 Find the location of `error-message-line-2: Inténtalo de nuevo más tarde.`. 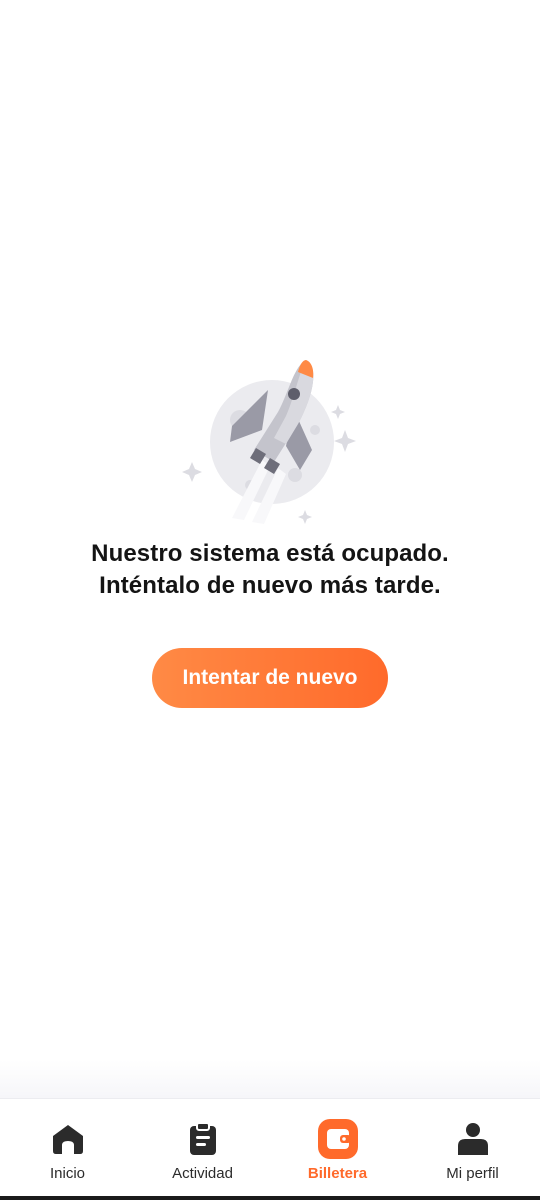

error-message-line-2: Inténtalo de nuevo más tarde. is located at coordinates (270, 585).